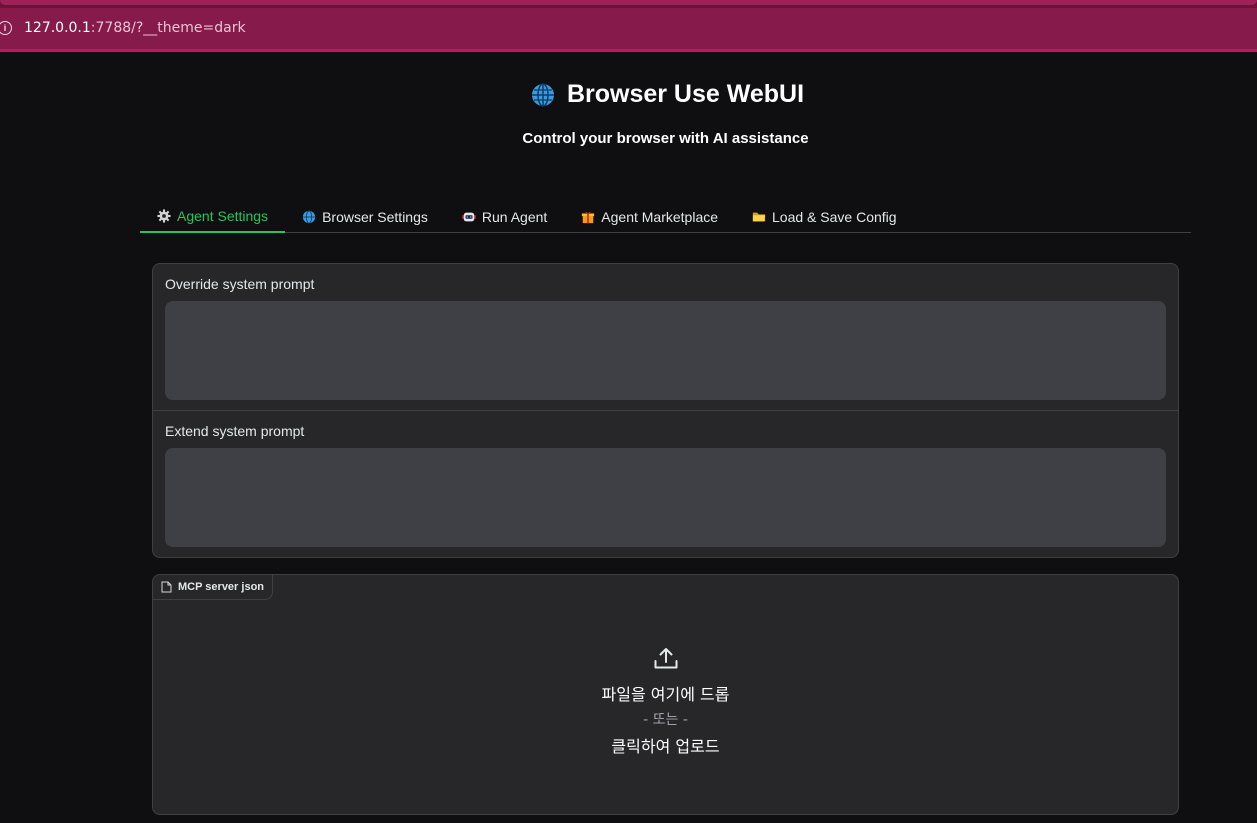 This screenshot has width=1257, height=823. I want to click on page-title: Browser Use WebUI, so click(628, 94).